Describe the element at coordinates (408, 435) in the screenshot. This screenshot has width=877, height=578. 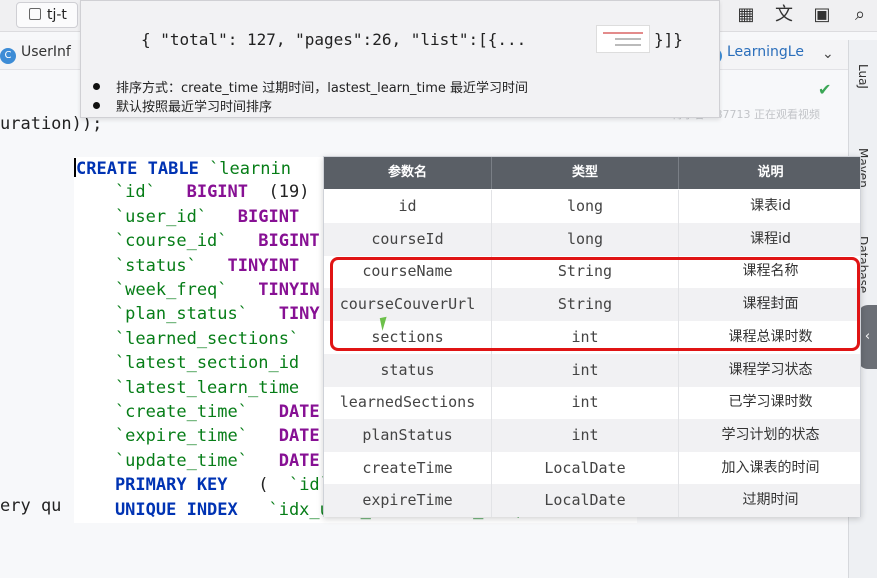
I see `param-name-cell: planStatus` at that location.